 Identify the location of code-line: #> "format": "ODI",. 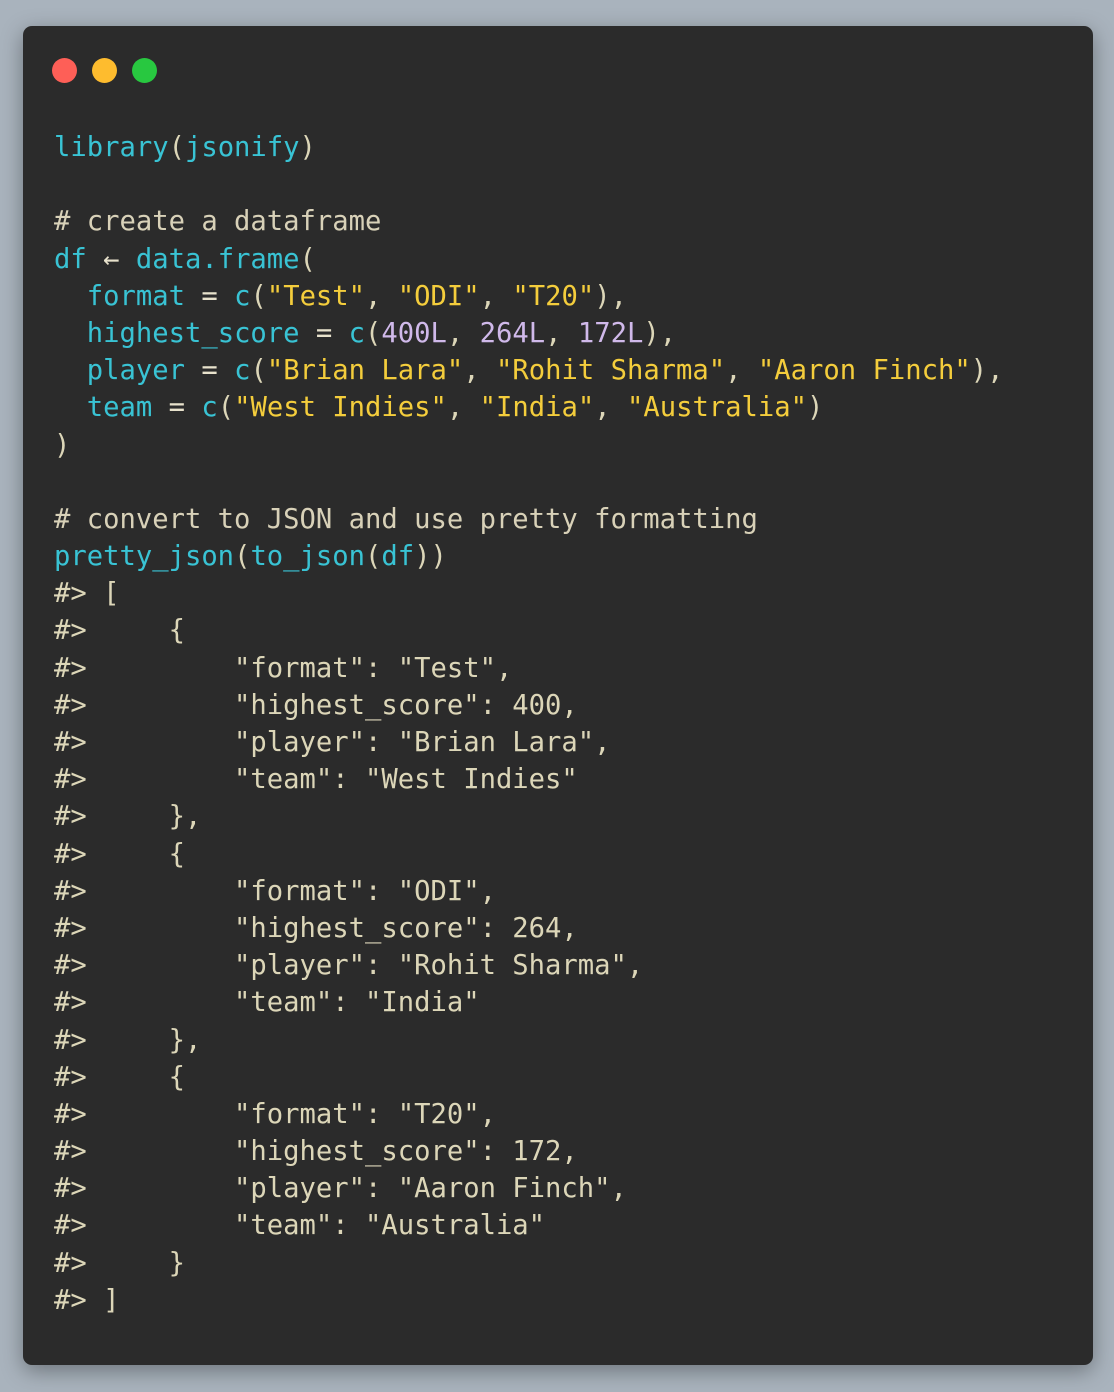
(528, 891).